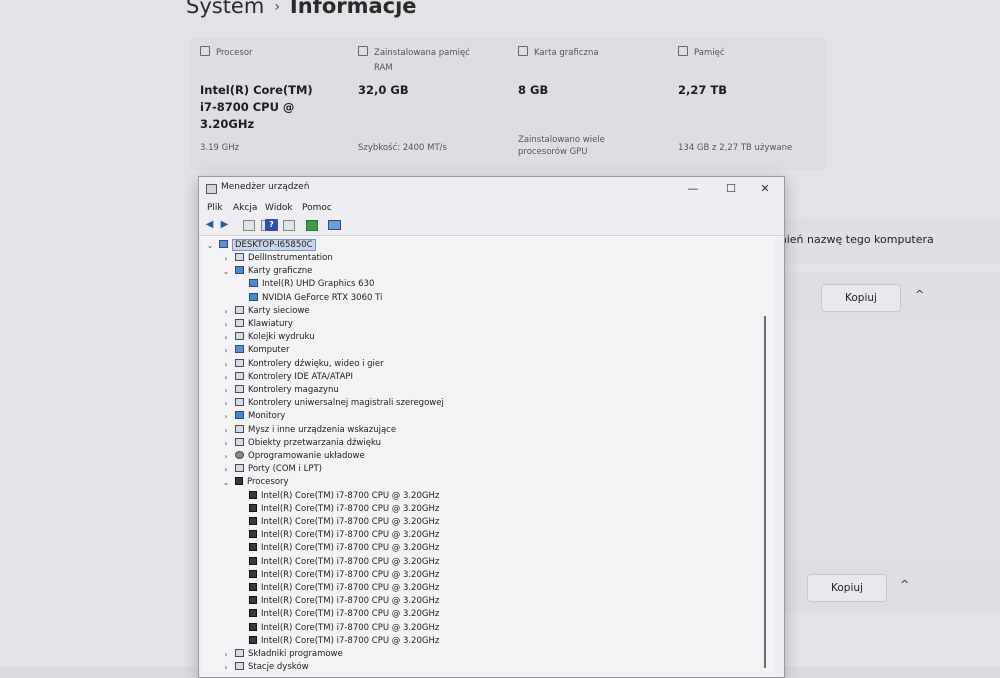 The height and width of the screenshot is (678, 1000). I want to click on scan-icon, so click(312, 225).